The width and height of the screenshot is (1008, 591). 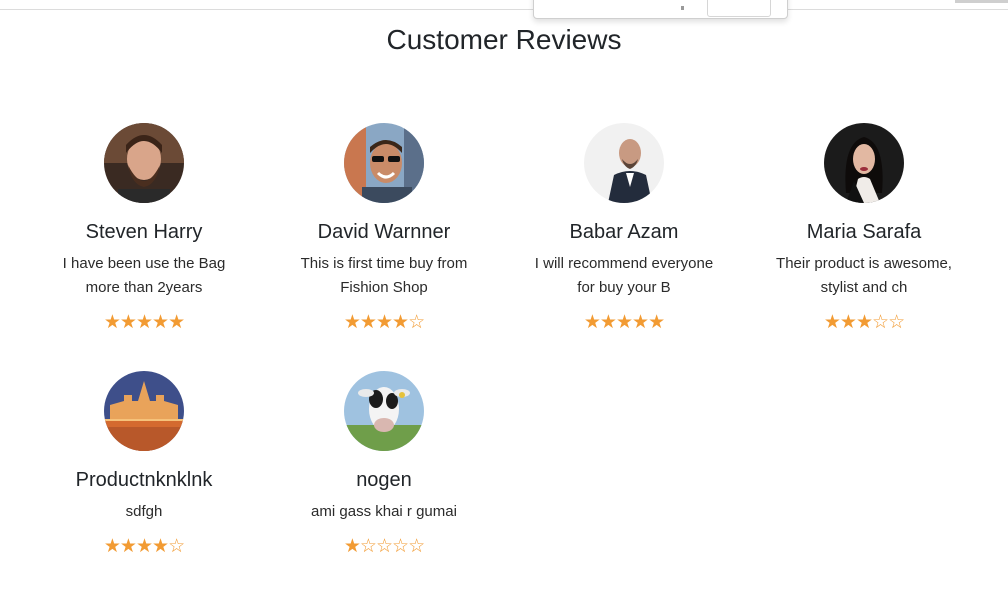 I want to click on review-text: I will recommend everyone for buy your B, so click(x=624, y=275).